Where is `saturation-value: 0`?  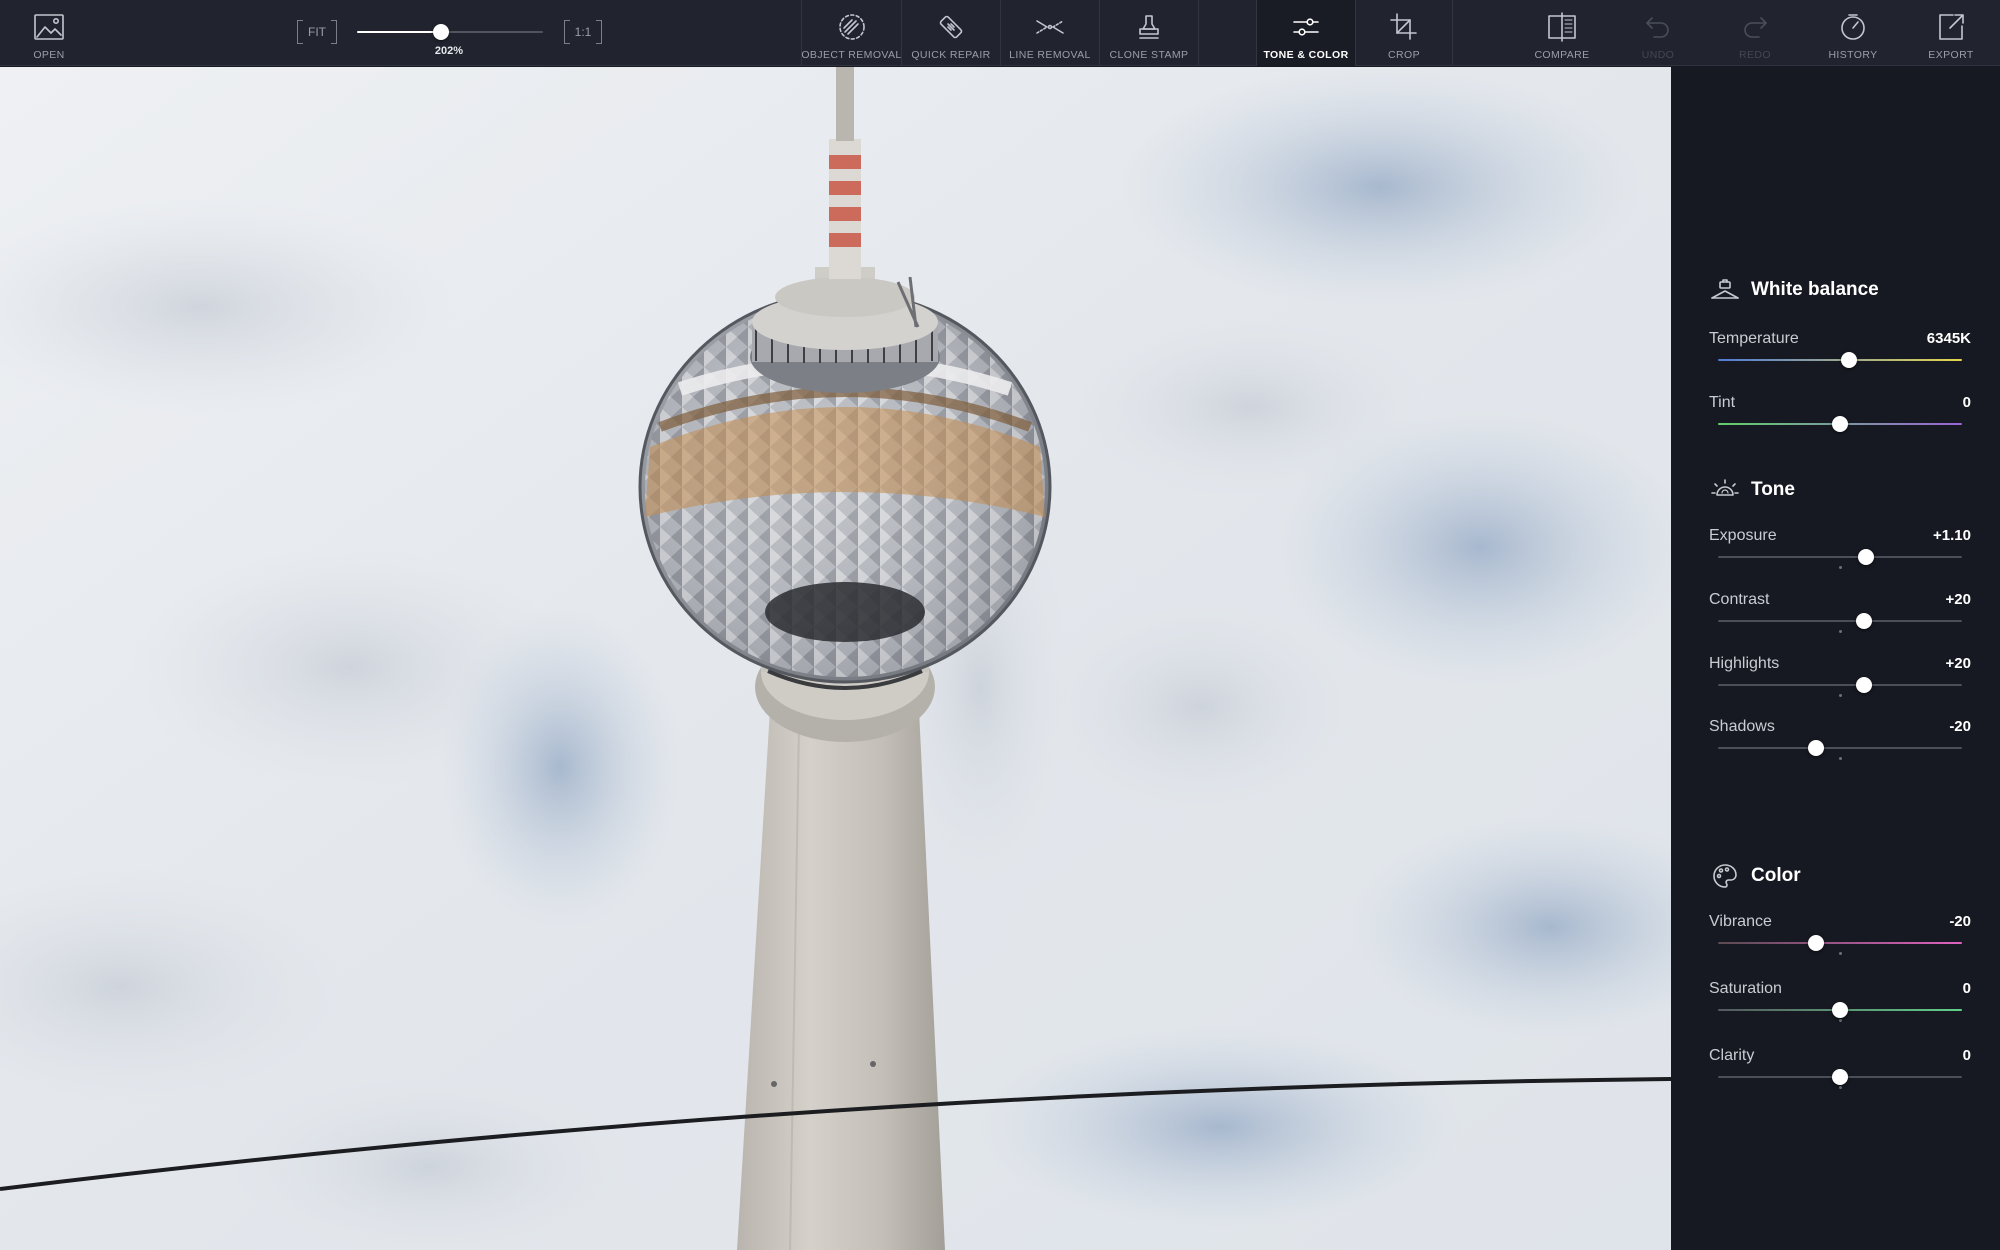
saturation-value: 0 is located at coordinates (1966, 988).